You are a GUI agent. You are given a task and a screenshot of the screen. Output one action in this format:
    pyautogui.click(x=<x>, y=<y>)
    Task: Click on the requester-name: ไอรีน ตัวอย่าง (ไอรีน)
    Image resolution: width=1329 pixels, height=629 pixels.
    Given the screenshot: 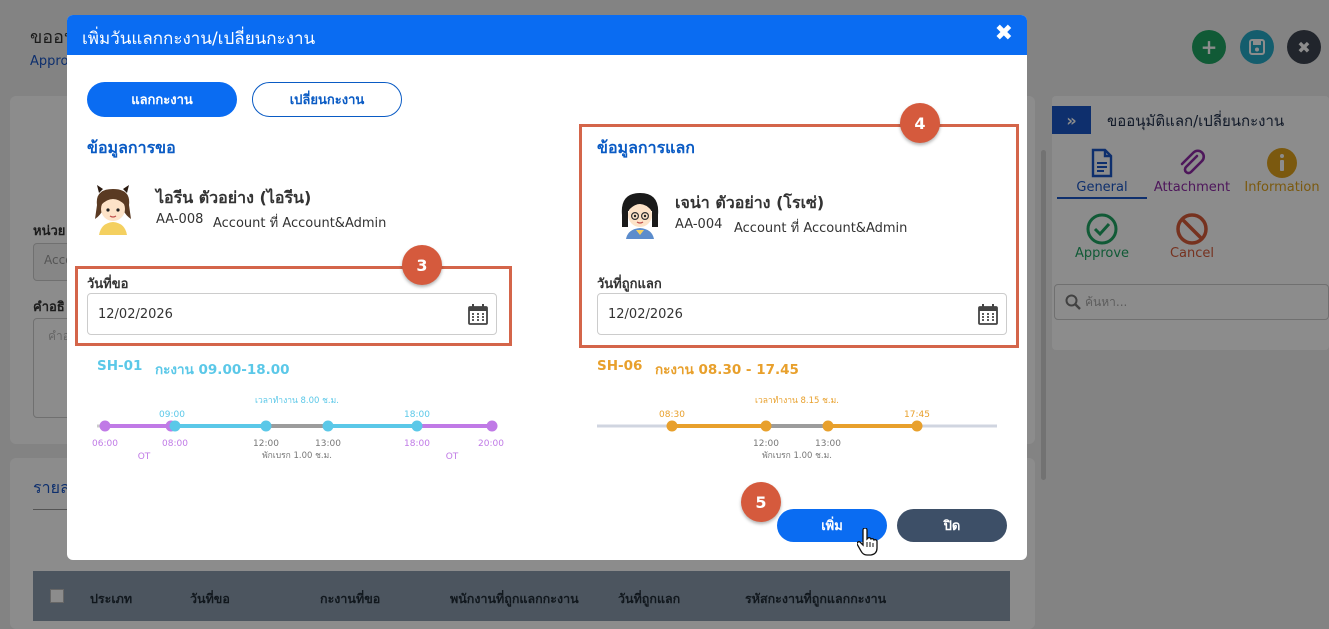 What is the action you would take?
    pyautogui.click(x=234, y=197)
    